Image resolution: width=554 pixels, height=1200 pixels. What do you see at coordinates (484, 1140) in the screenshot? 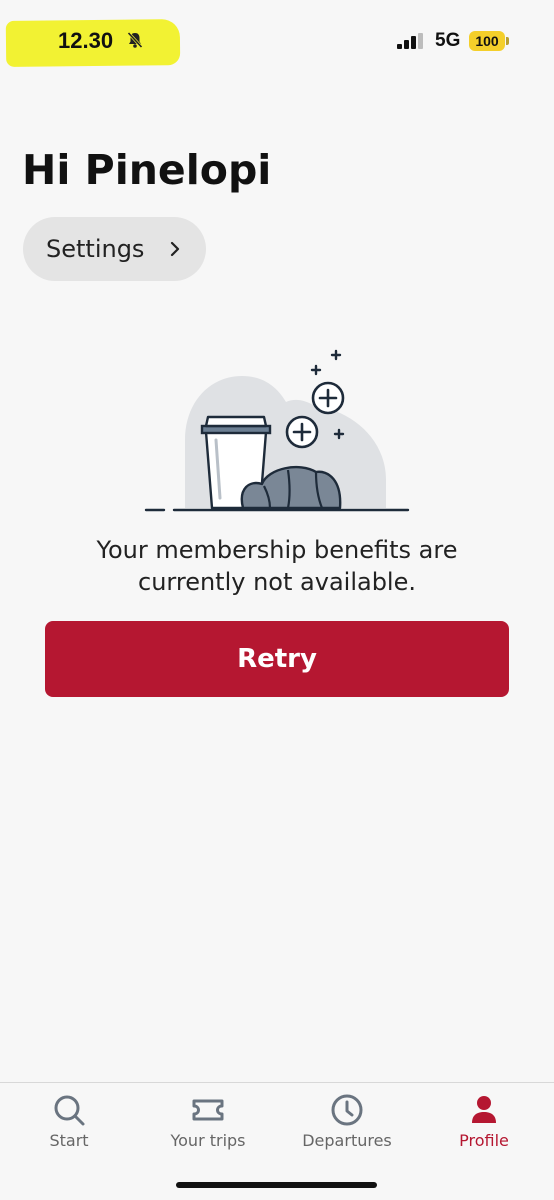
I see `tab-profile-label: Profile` at bounding box center [484, 1140].